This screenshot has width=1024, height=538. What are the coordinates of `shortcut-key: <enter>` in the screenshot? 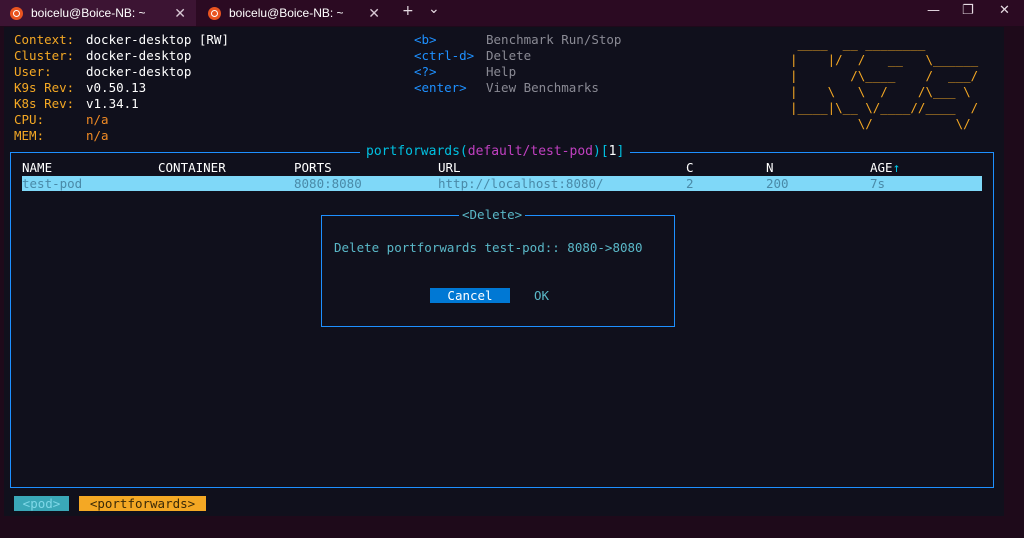 It's located at (440, 87).